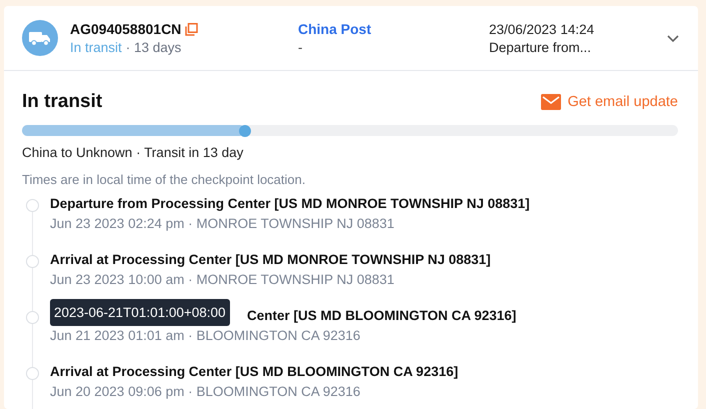 The image size is (706, 409). Describe the element at coordinates (154, 47) in the screenshot. I see `duration-text: · 13 days` at that location.